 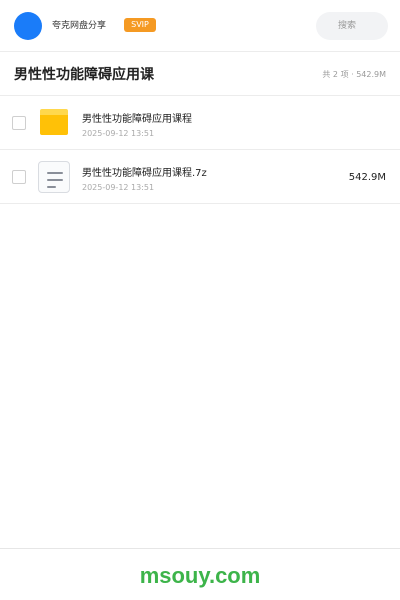 I want to click on sharer-name: 夸克网盘分享, so click(x=79, y=26).